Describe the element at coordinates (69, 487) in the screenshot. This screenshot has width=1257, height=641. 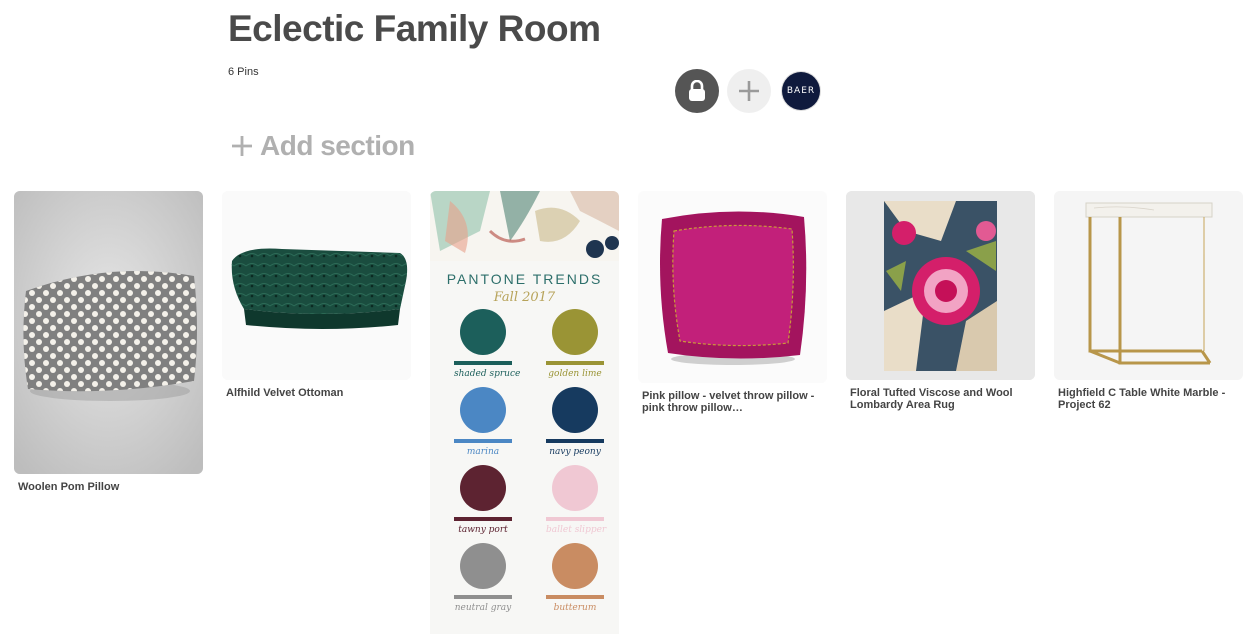
I see `pin-caption: Woolen Pom Pillow` at that location.